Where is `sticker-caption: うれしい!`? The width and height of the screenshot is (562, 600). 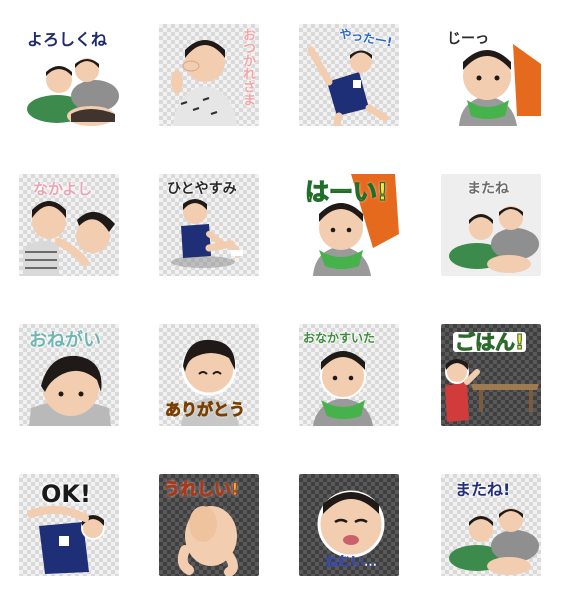
sticker-caption: うれしい! is located at coordinates (201, 490).